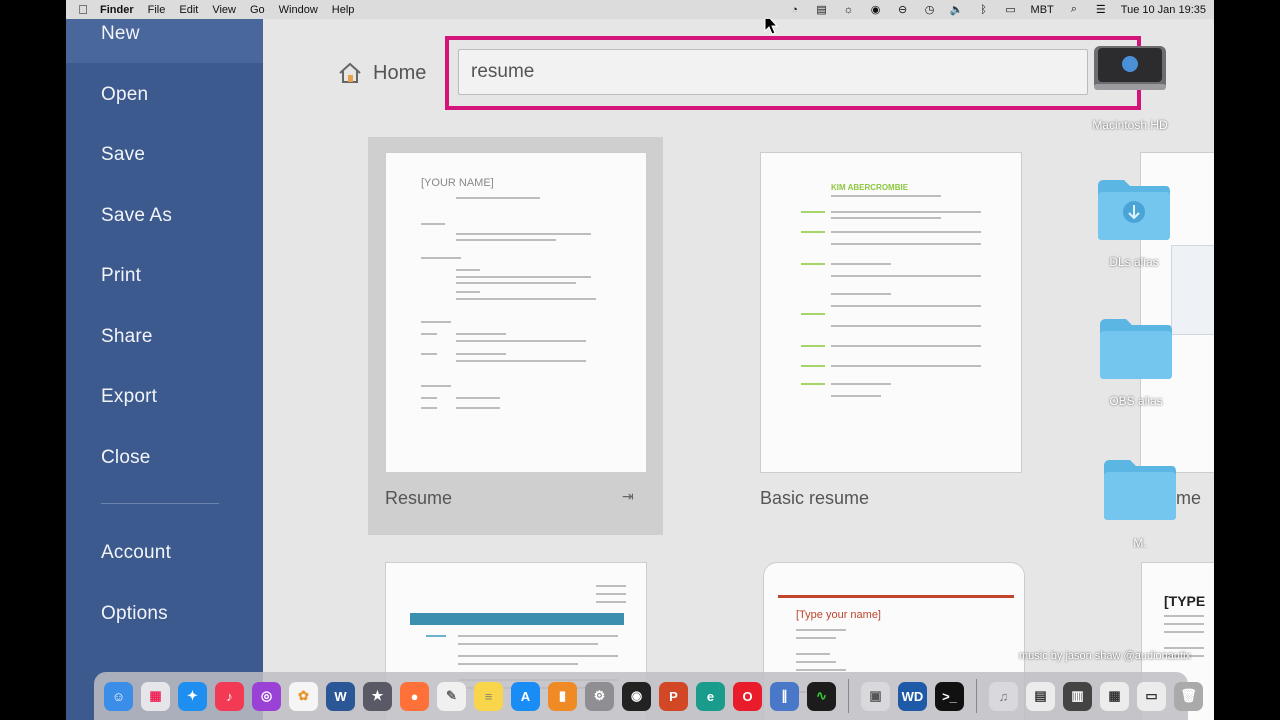  I want to click on edge-icon: e, so click(710, 696).